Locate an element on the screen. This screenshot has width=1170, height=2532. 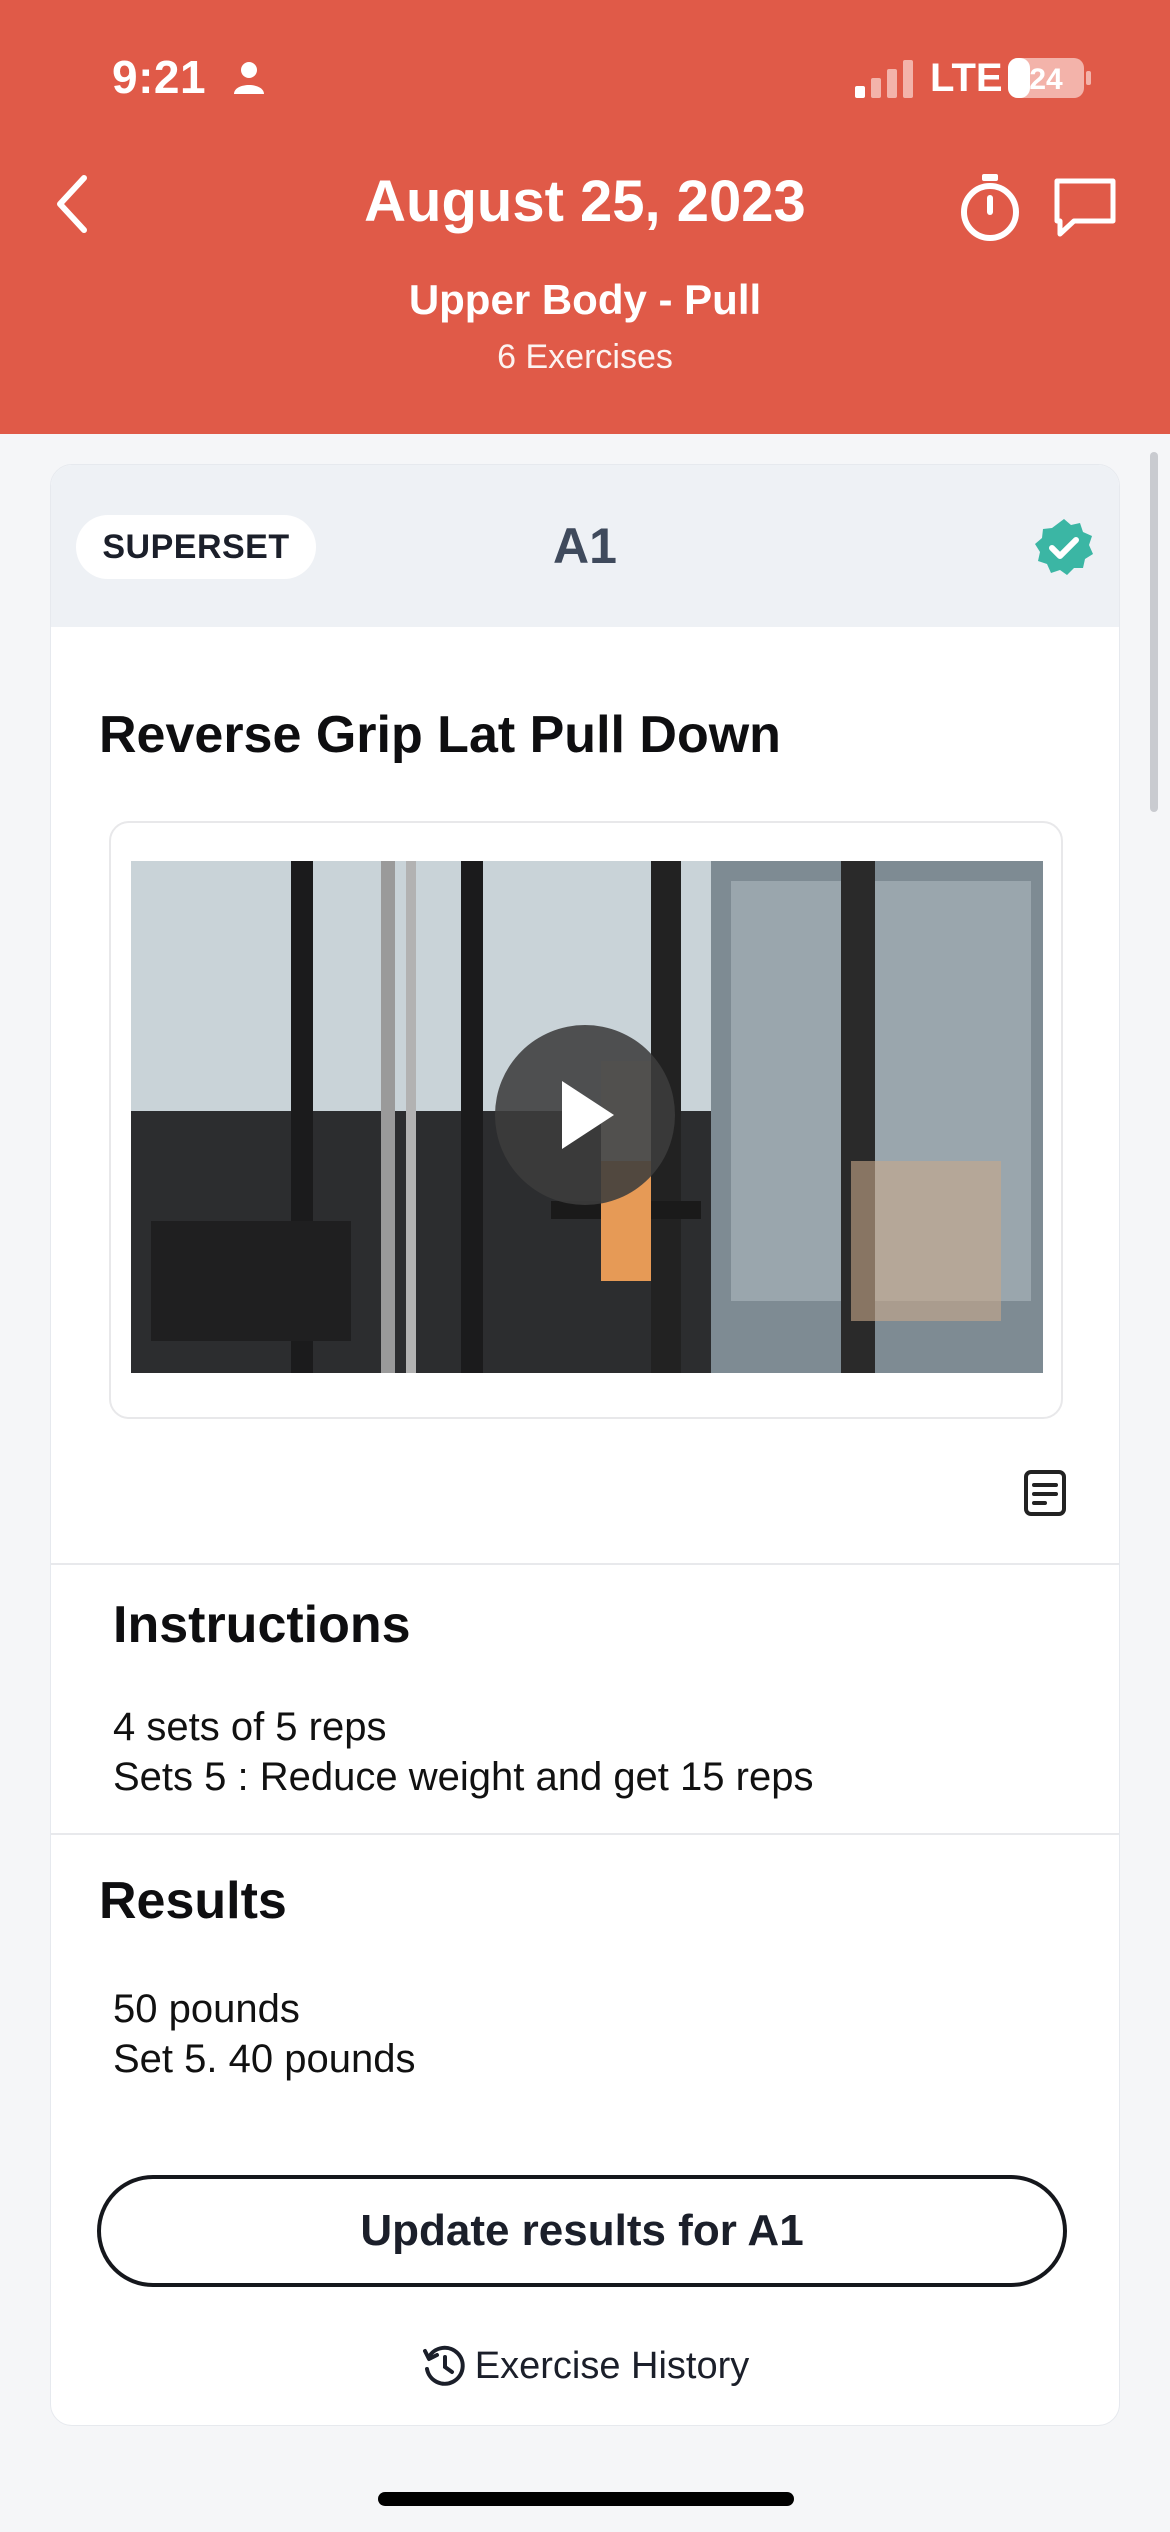
person-icon is located at coordinates (249, 78).